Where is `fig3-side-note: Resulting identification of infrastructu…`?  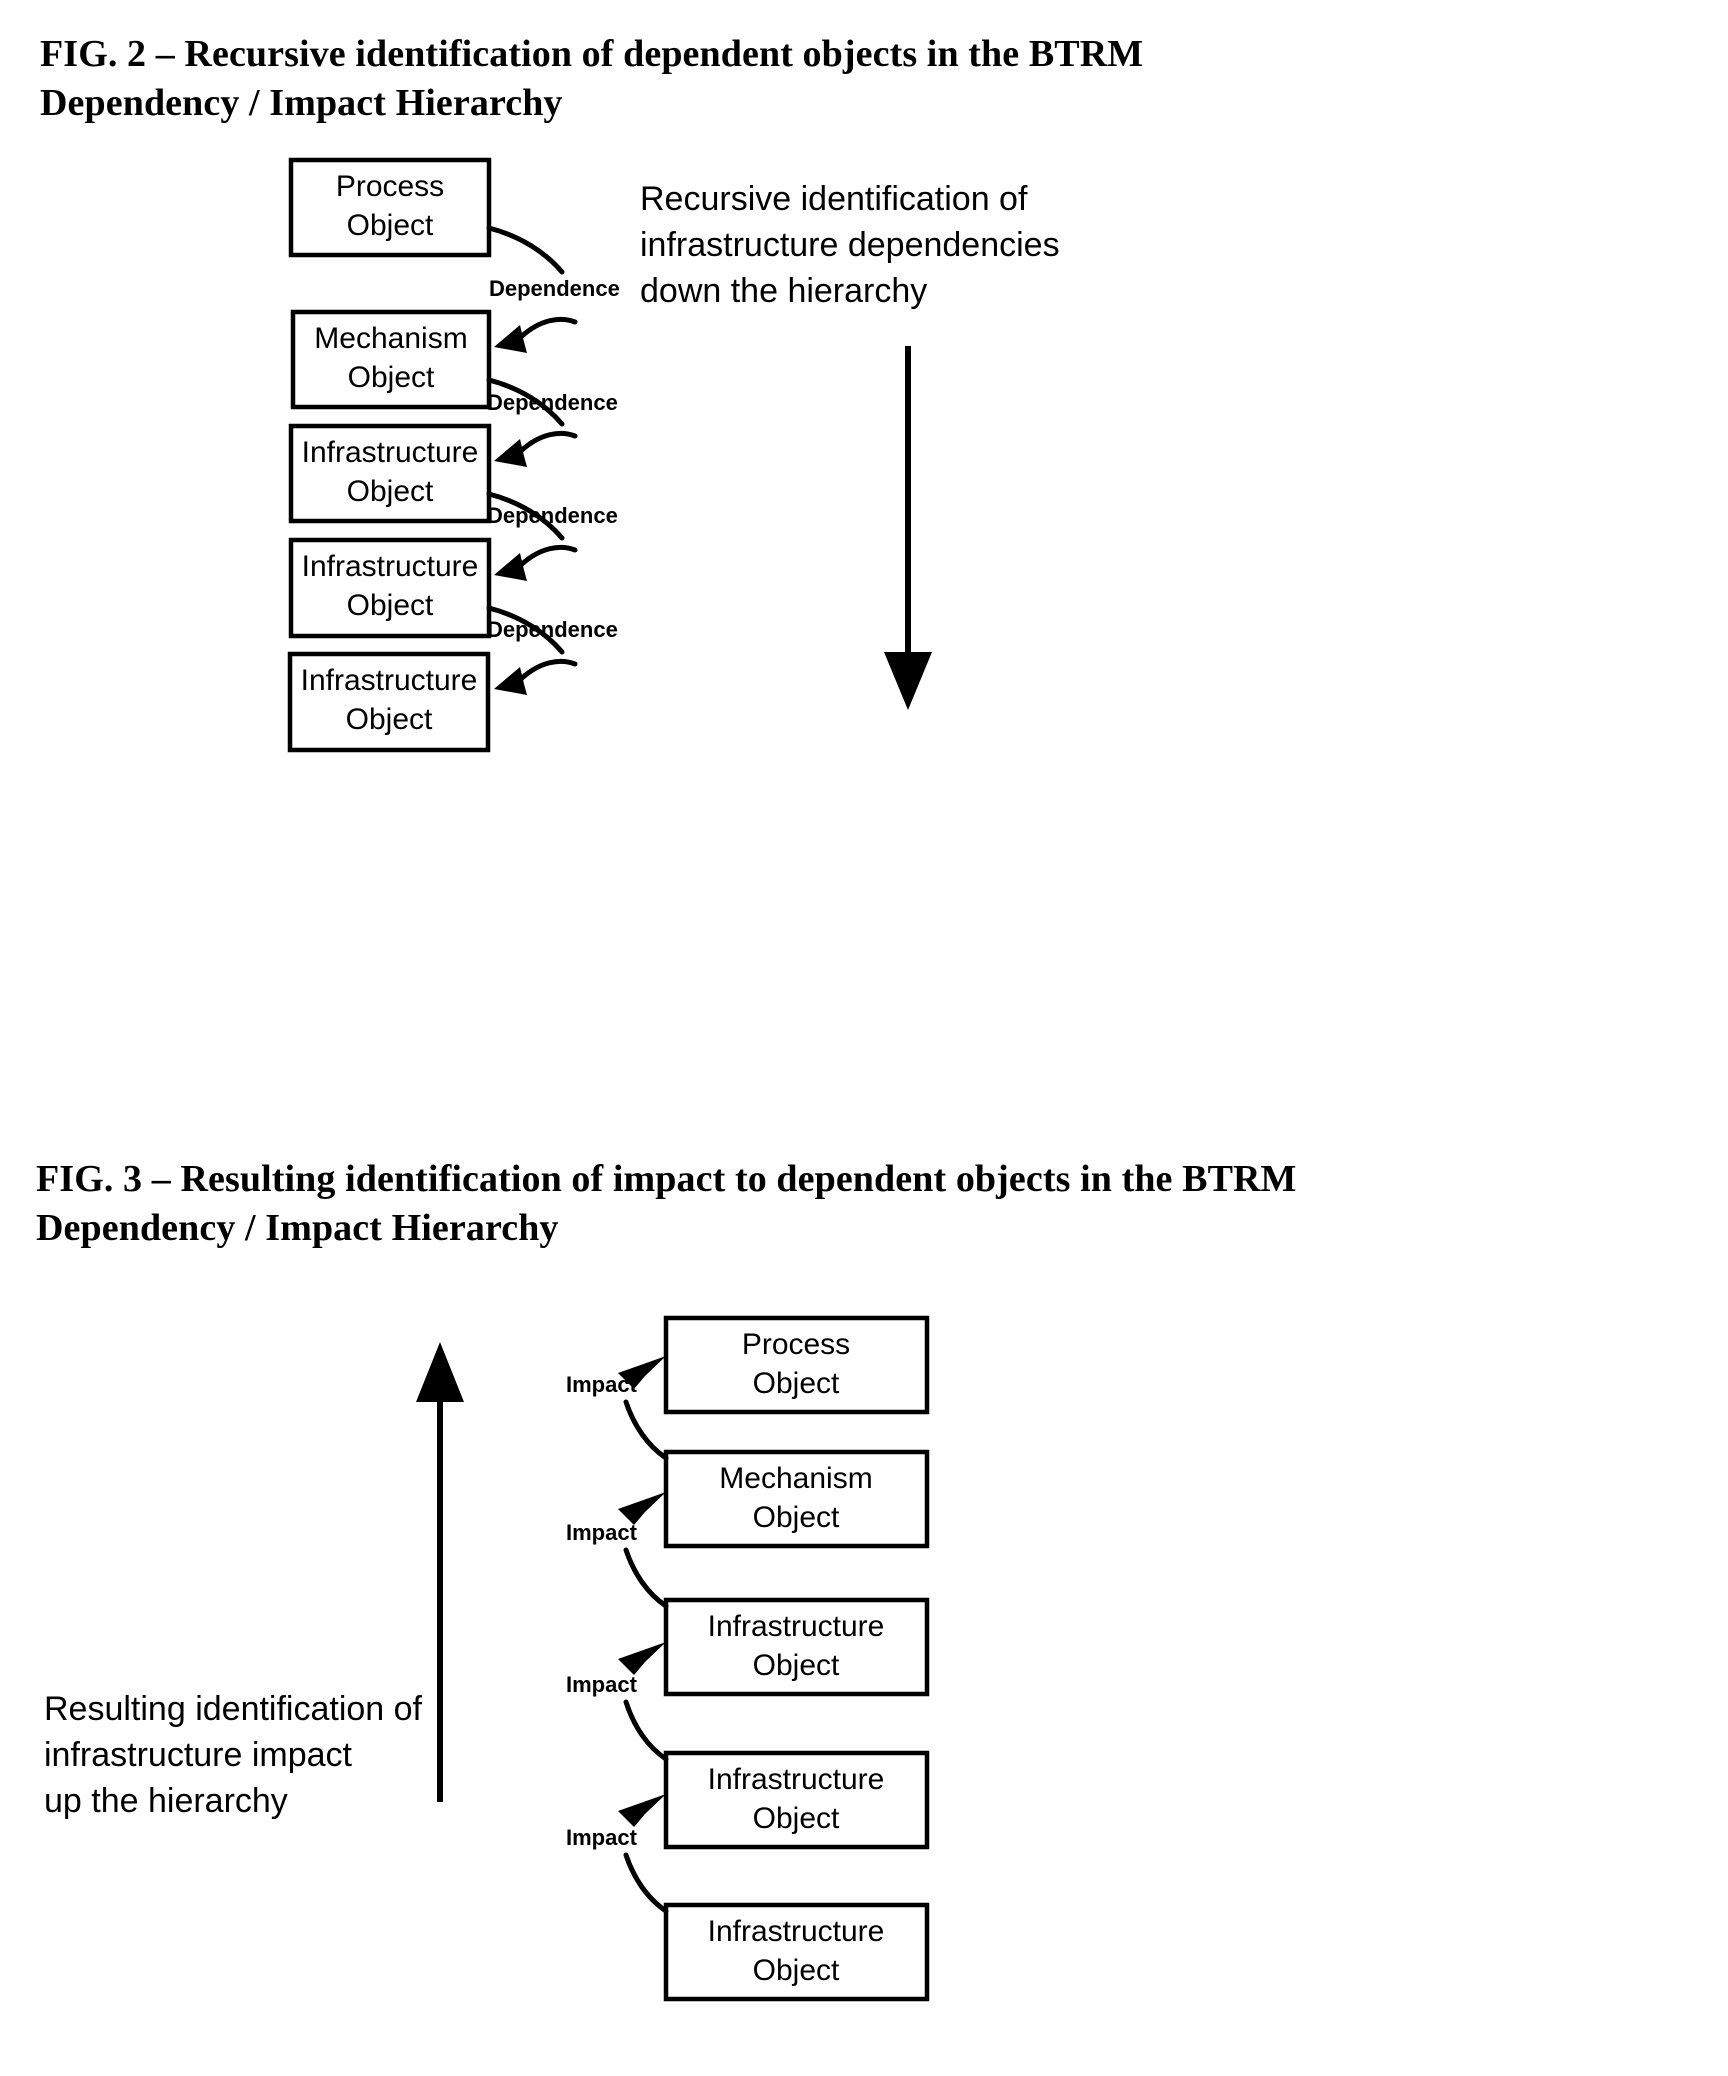
fig3-side-note: Resulting identification of infrastructu… is located at coordinates (233, 1755).